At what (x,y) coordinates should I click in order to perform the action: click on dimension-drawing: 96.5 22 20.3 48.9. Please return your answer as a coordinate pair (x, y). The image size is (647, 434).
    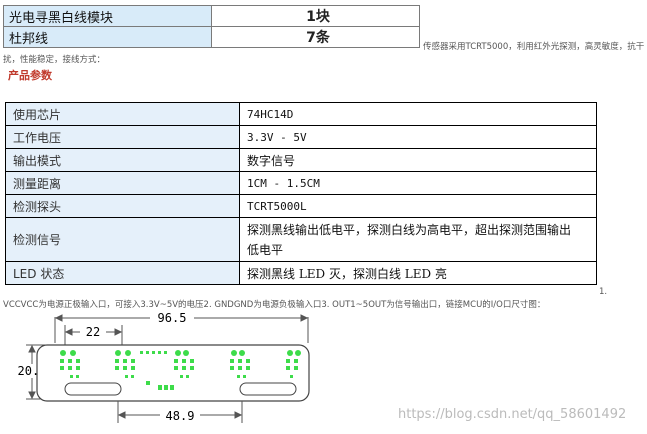
    Looking at the image, I should click on (162, 367).